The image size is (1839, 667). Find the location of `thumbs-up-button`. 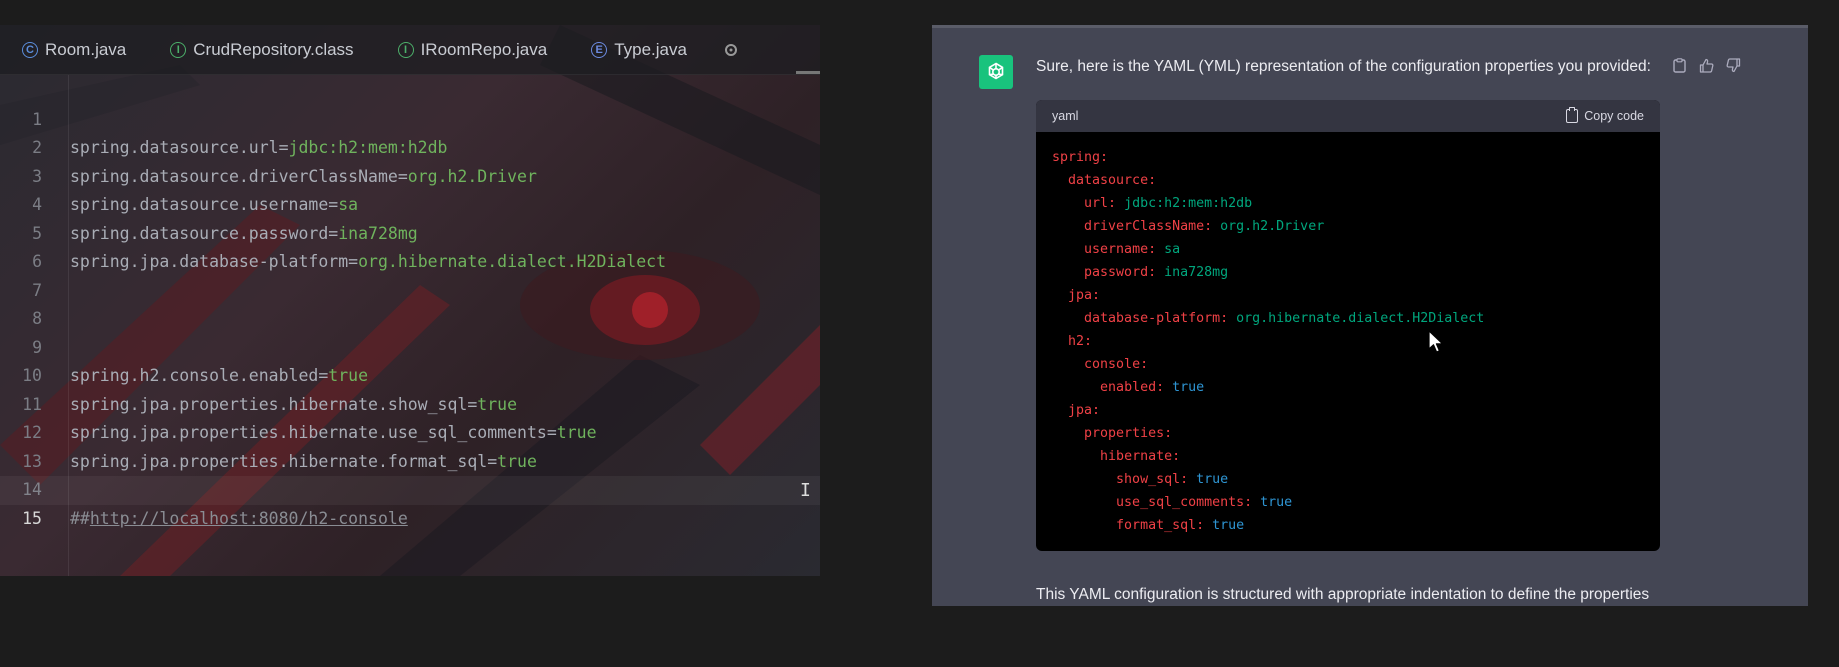

thumbs-up-button is located at coordinates (1706, 65).